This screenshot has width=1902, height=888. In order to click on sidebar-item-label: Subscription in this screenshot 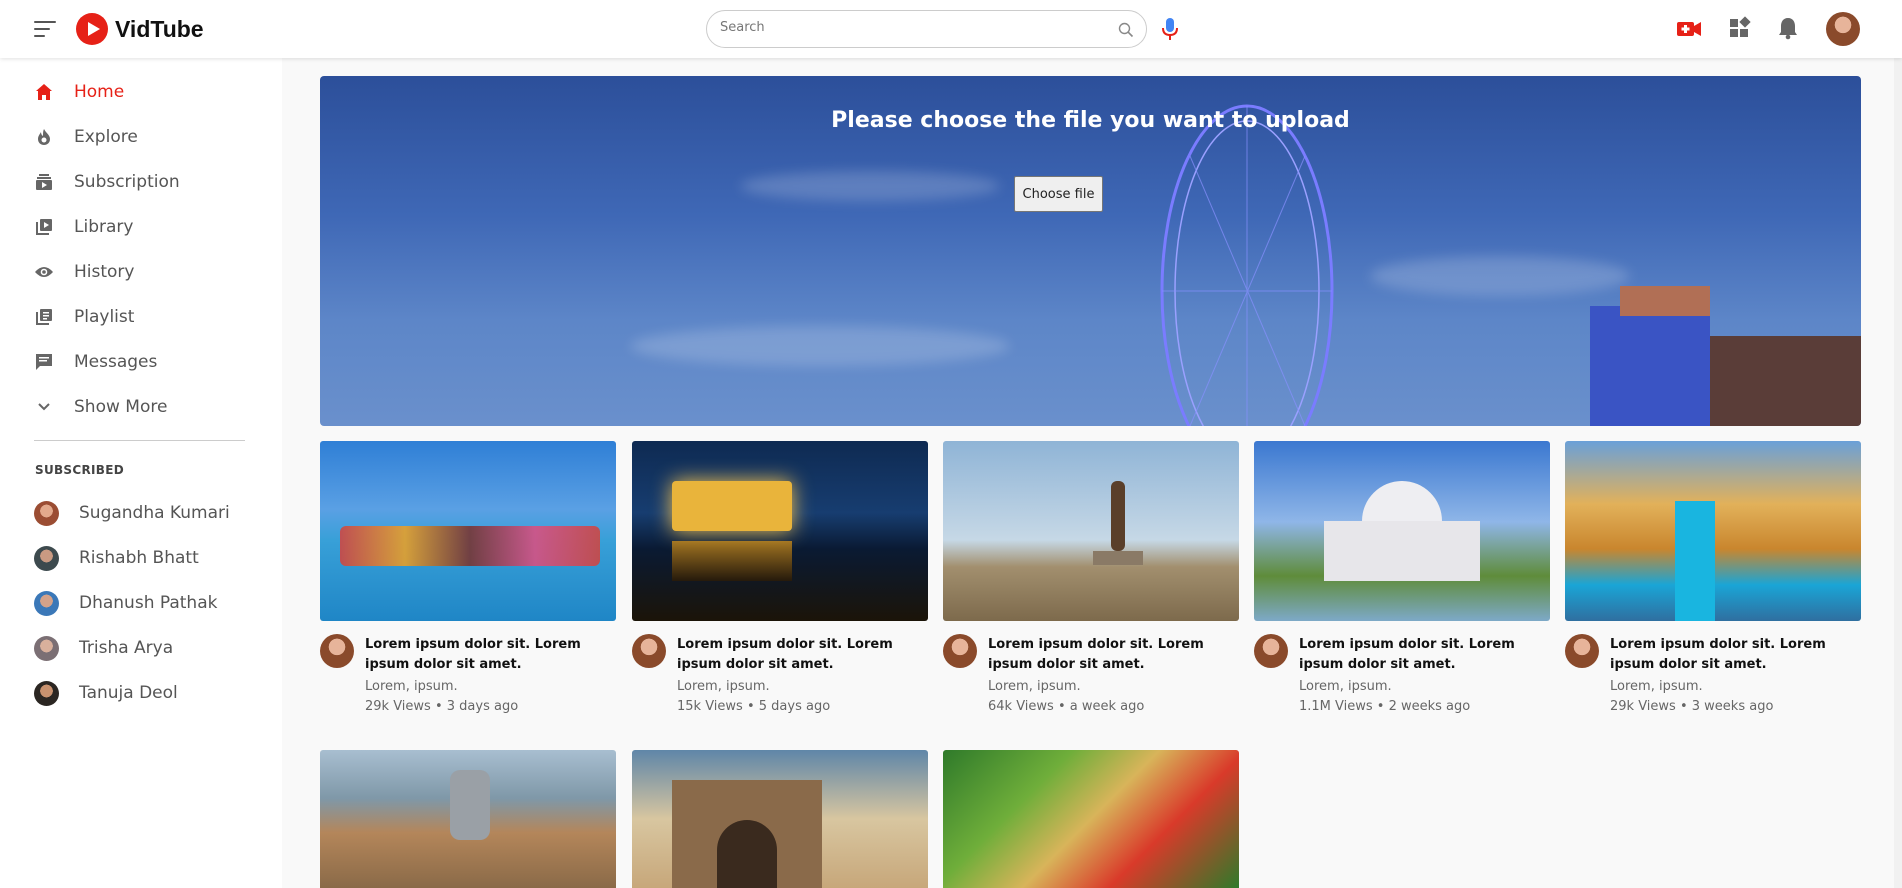, I will do `click(127, 182)`.